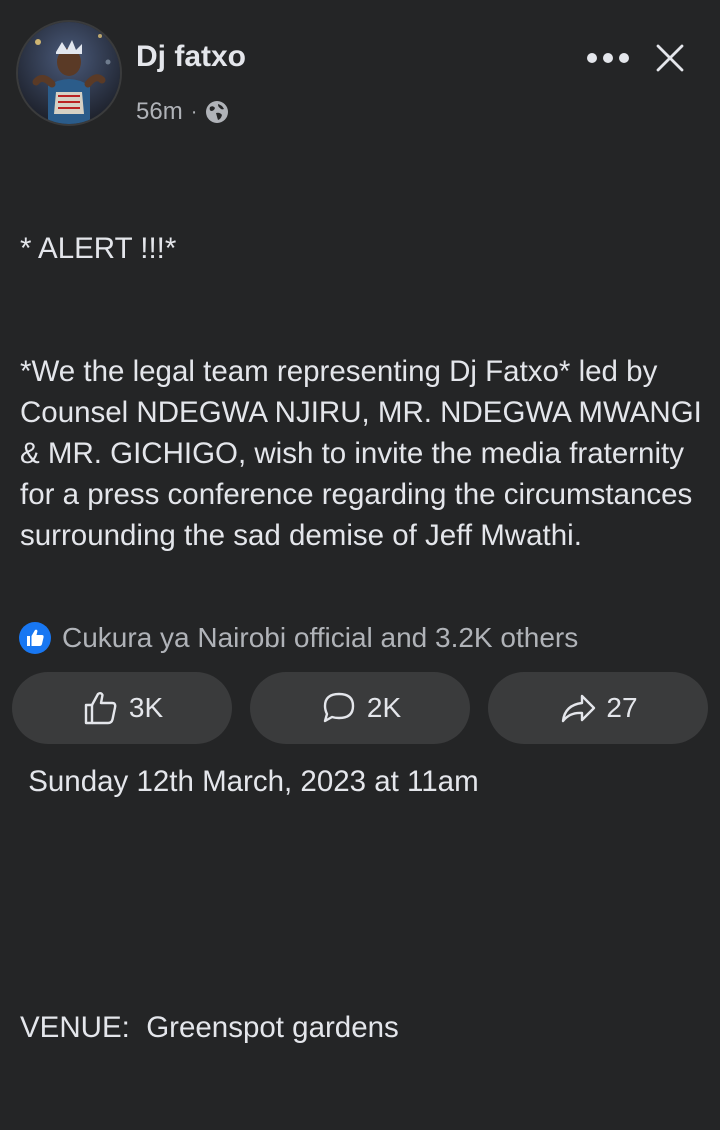 This screenshot has height=1130, width=720. I want to click on avatar-photo, so click(69, 73).